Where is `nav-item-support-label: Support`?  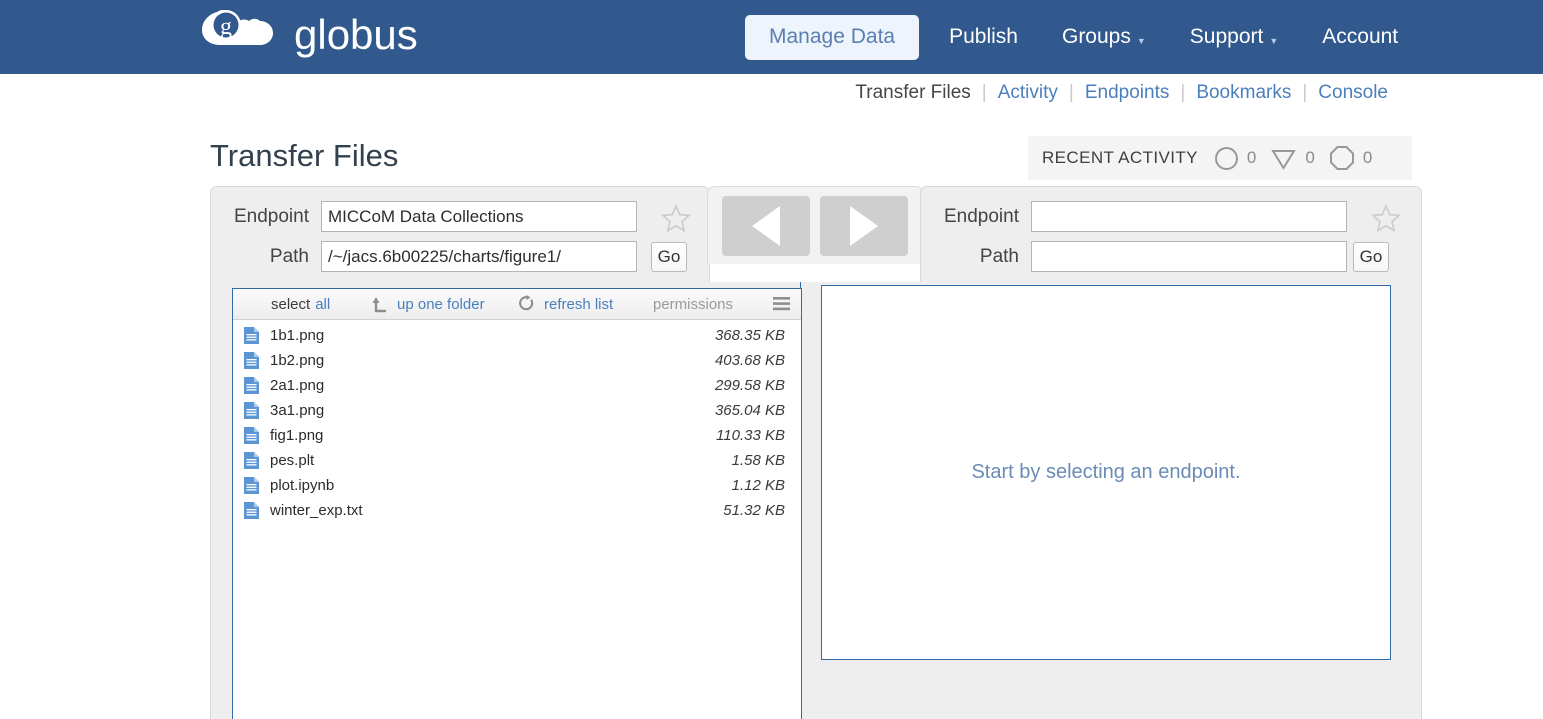 nav-item-support-label: Support is located at coordinates (1226, 36).